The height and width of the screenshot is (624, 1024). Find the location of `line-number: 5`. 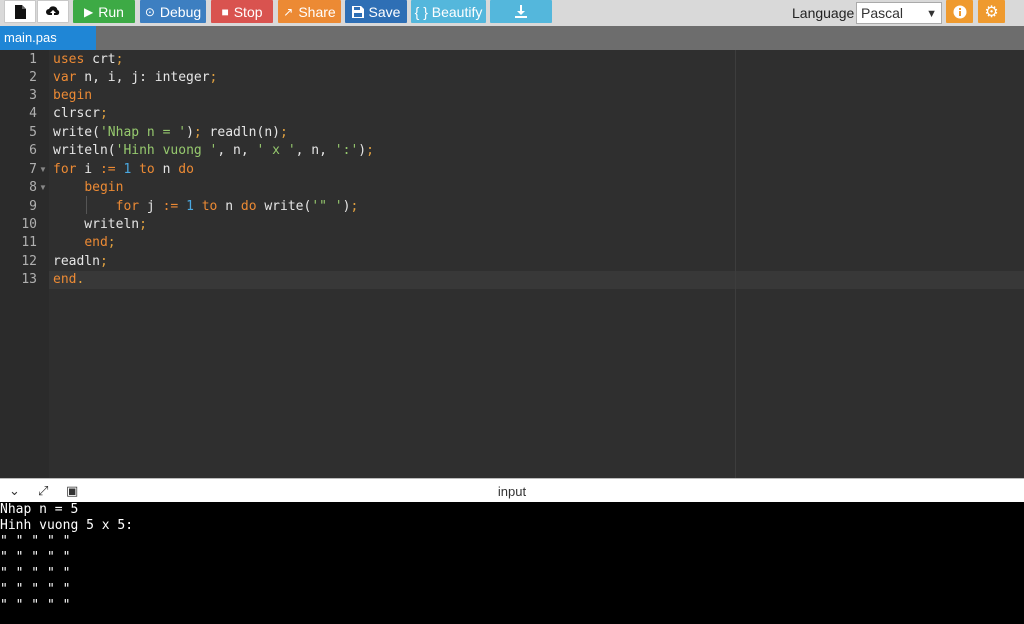

line-number: 5 is located at coordinates (33, 132).